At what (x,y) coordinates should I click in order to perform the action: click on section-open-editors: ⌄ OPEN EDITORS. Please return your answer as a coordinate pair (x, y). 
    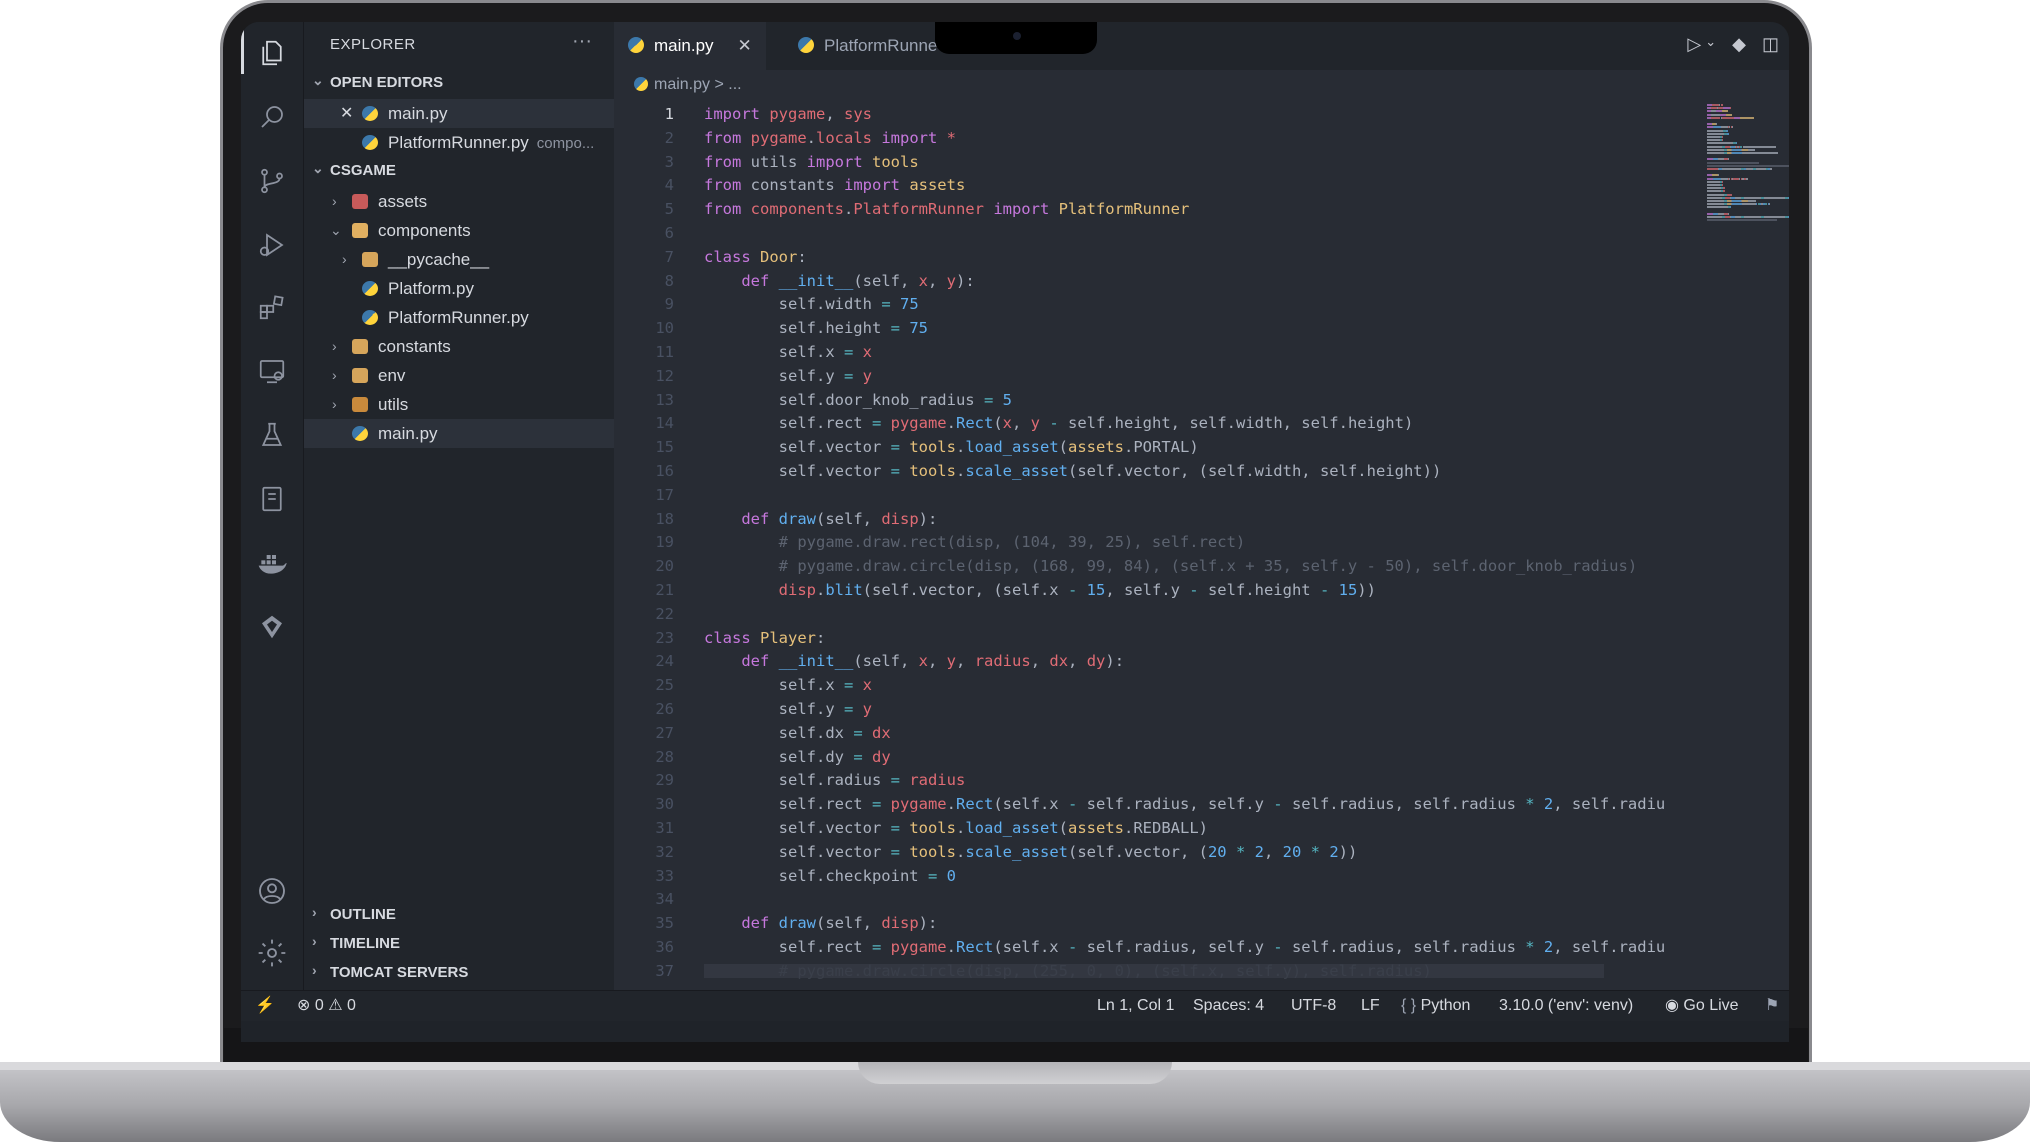
    Looking at the image, I should click on (459, 83).